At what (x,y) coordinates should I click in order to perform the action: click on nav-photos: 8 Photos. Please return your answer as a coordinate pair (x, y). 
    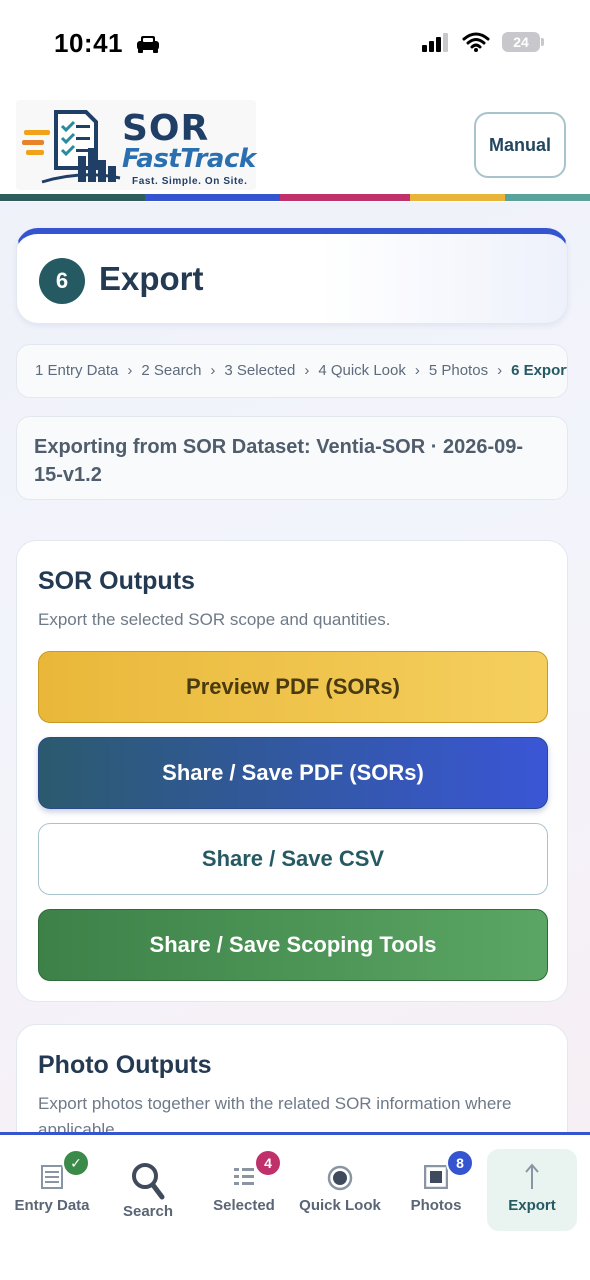
    Looking at the image, I should click on (436, 1185).